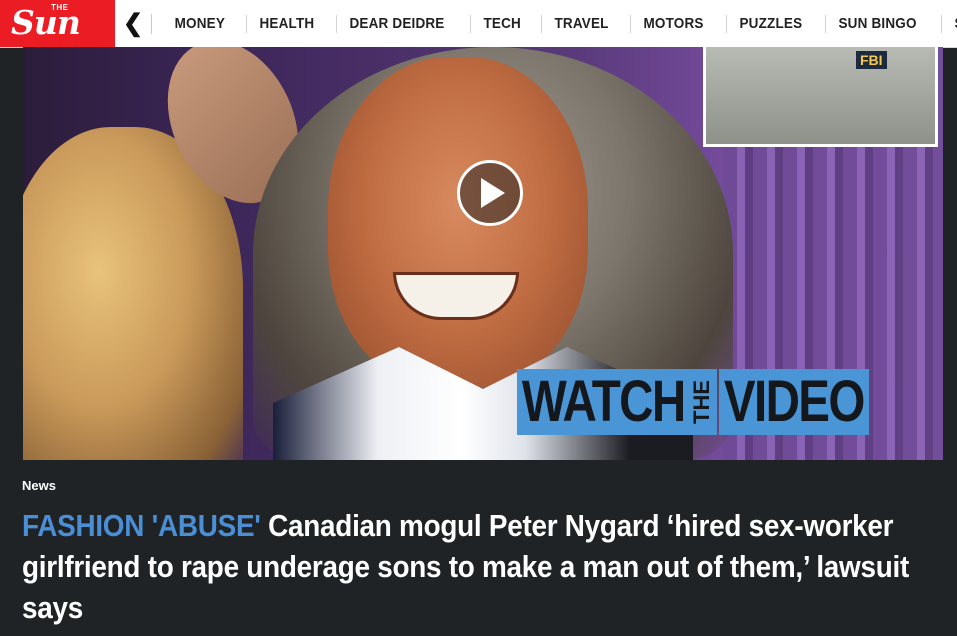 This screenshot has height=636, width=957. I want to click on headline-flag: FASHION 'ABUSE', so click(141, 525).